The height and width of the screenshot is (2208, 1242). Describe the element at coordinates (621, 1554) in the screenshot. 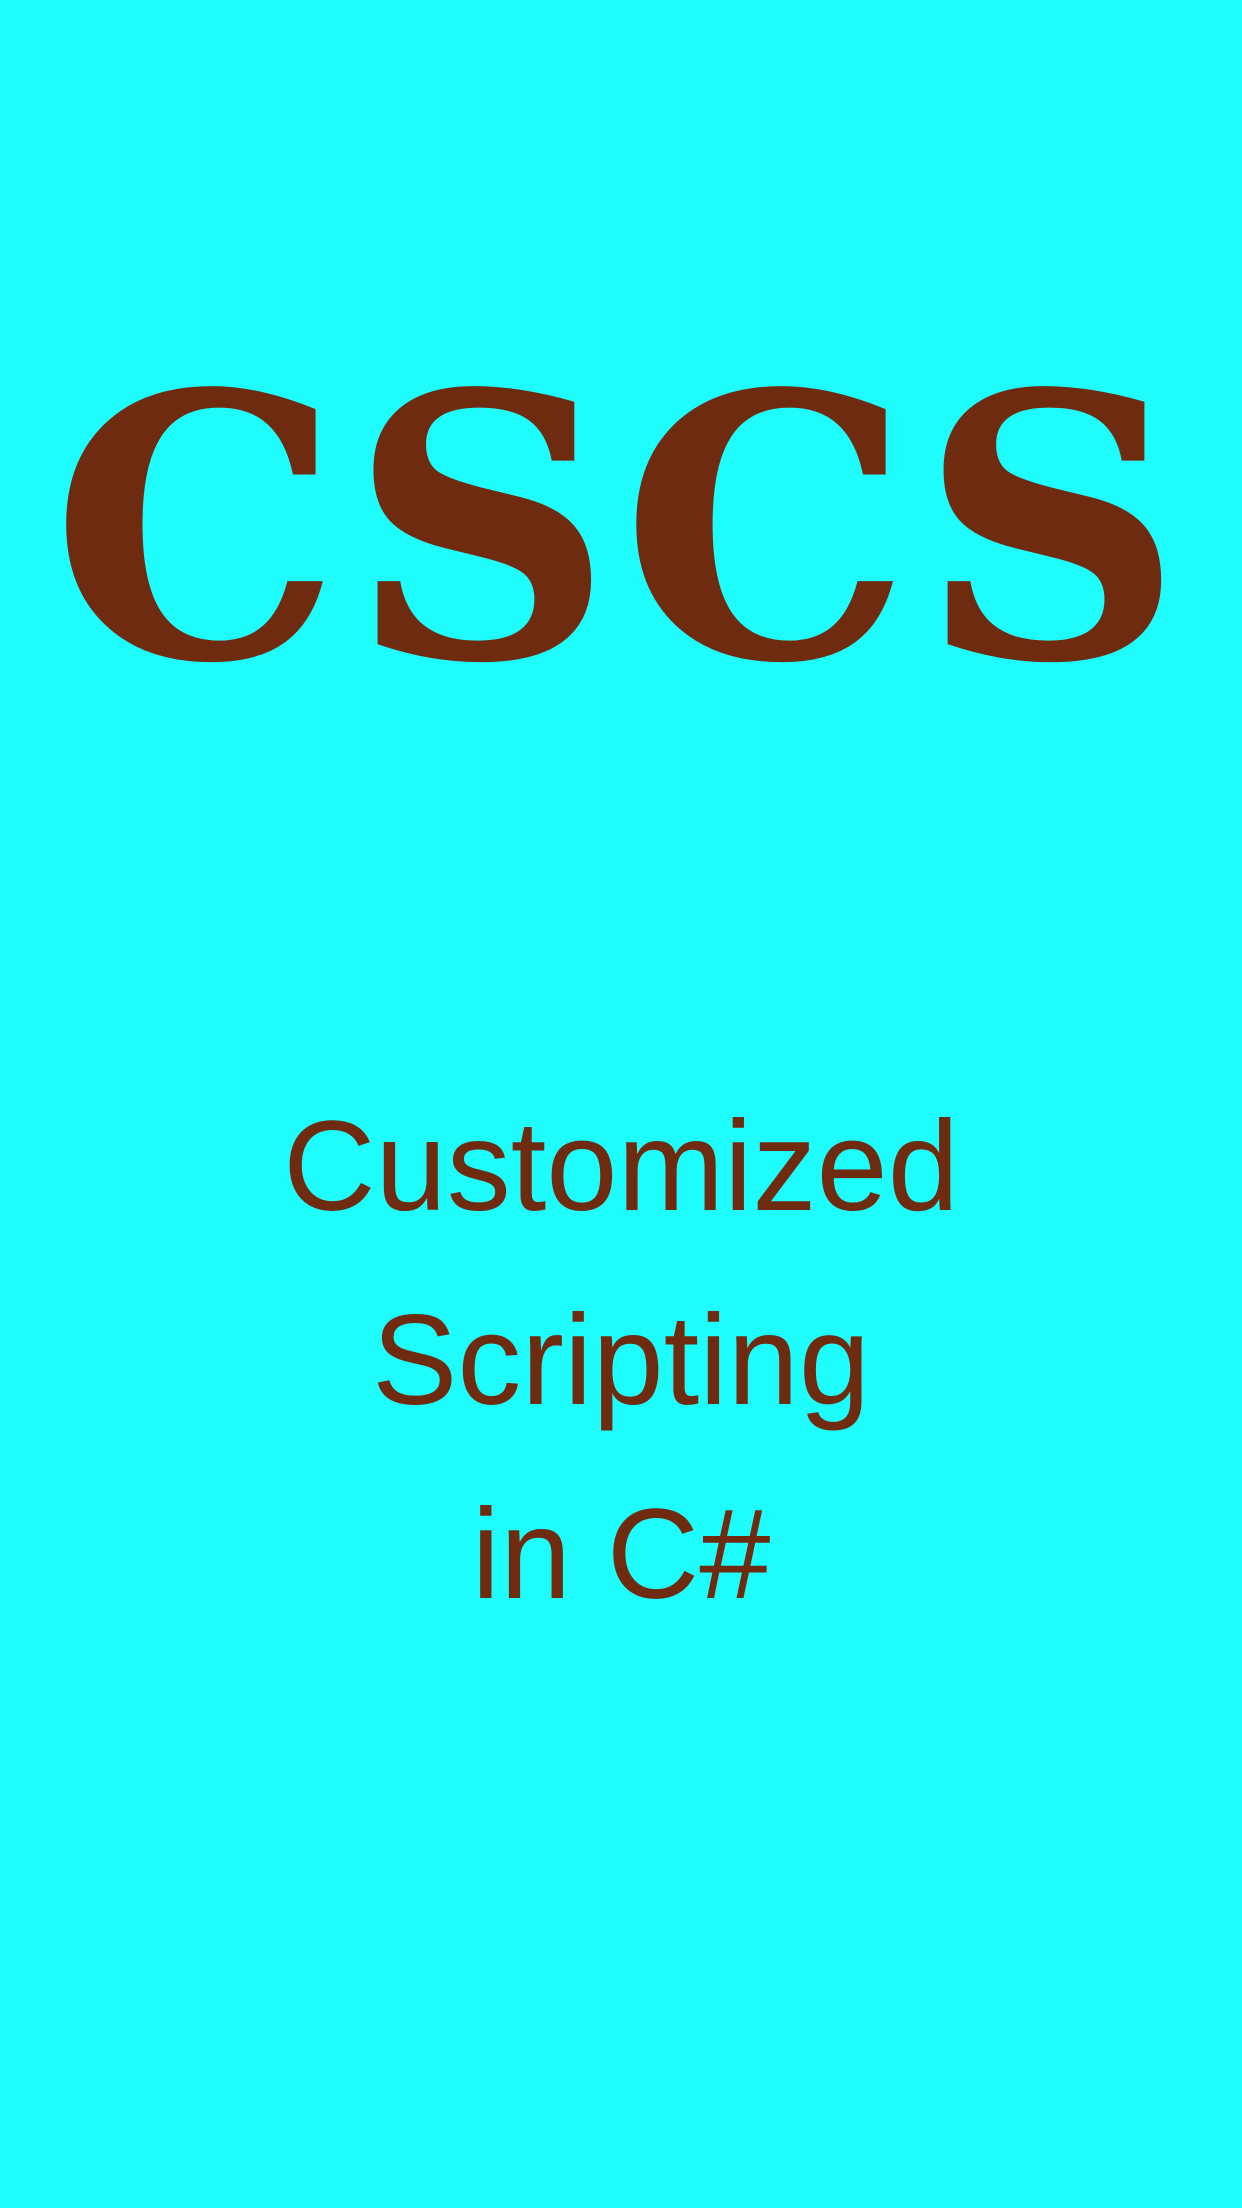

I see `subtitle-line-3: in C#` at that location.